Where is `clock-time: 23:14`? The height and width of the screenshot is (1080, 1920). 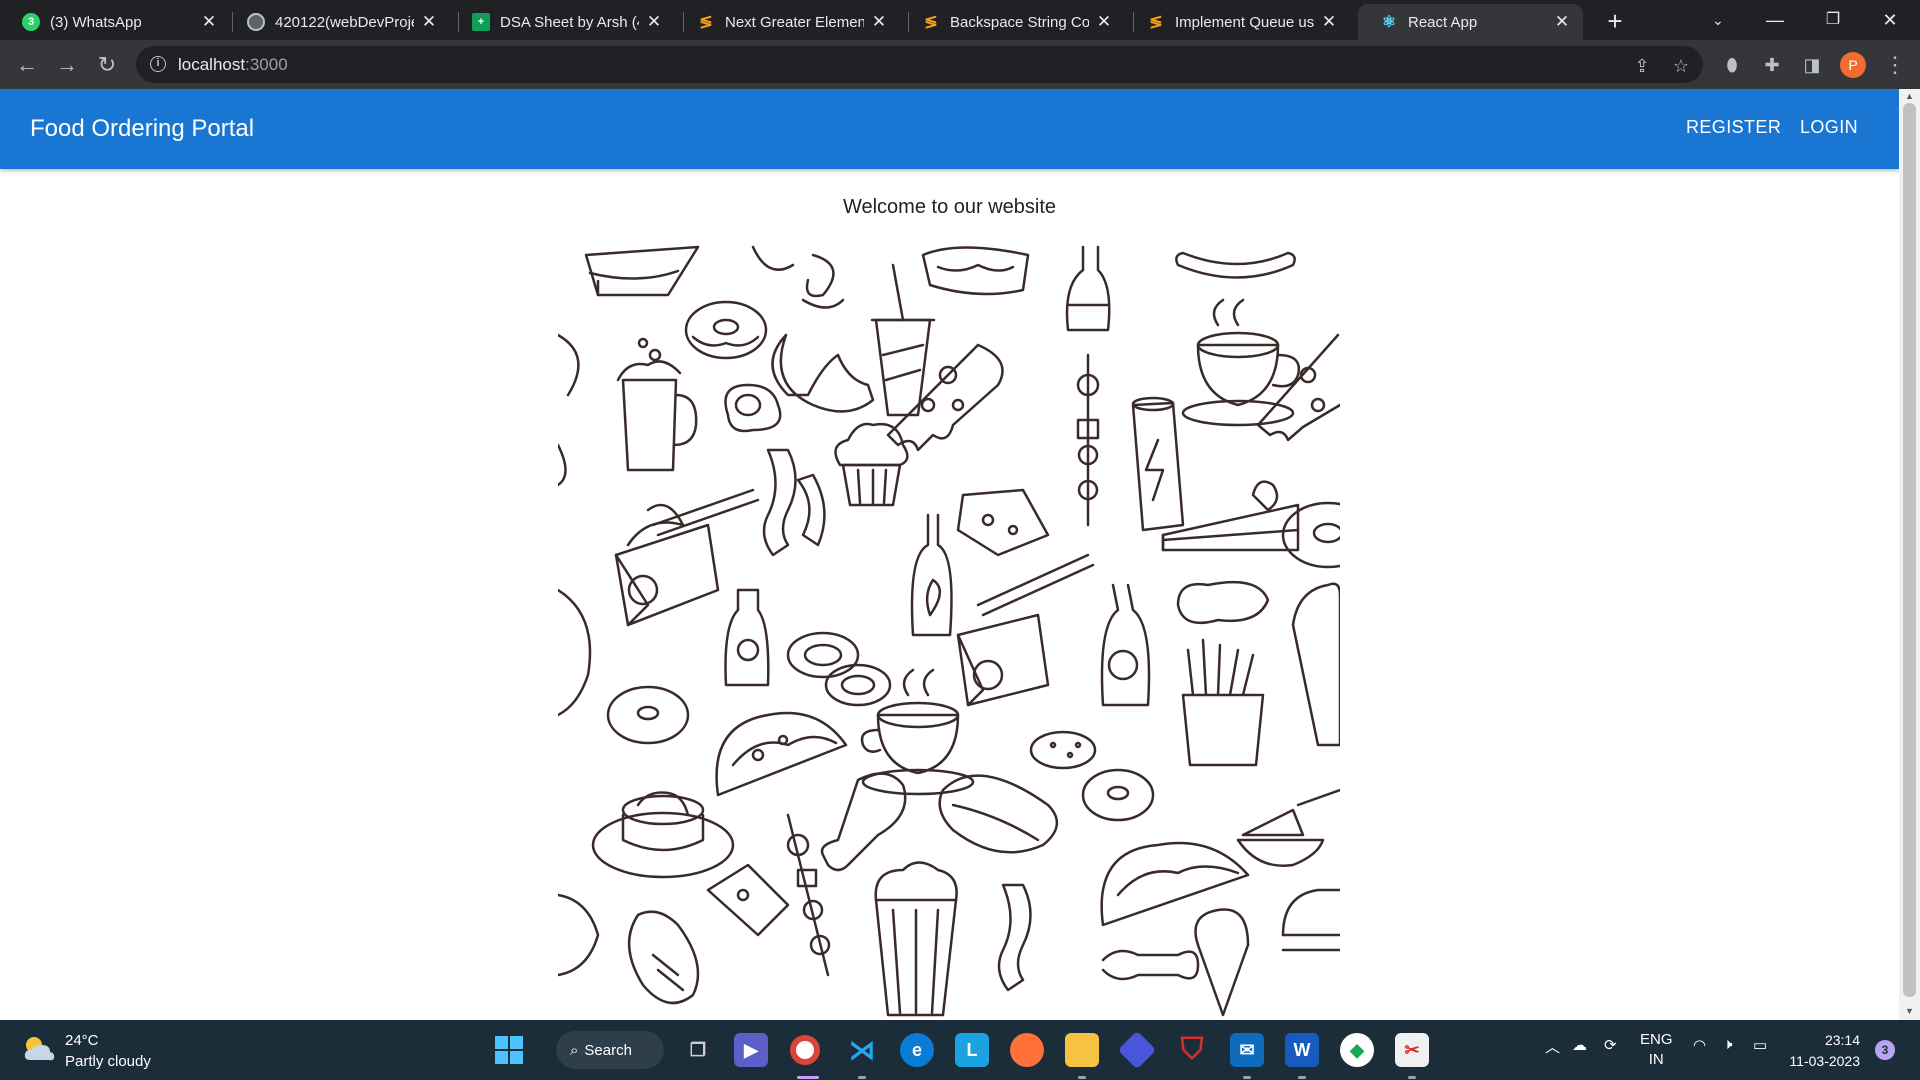
clock-time: 23:14 is located at coordinates (1842, 1040).